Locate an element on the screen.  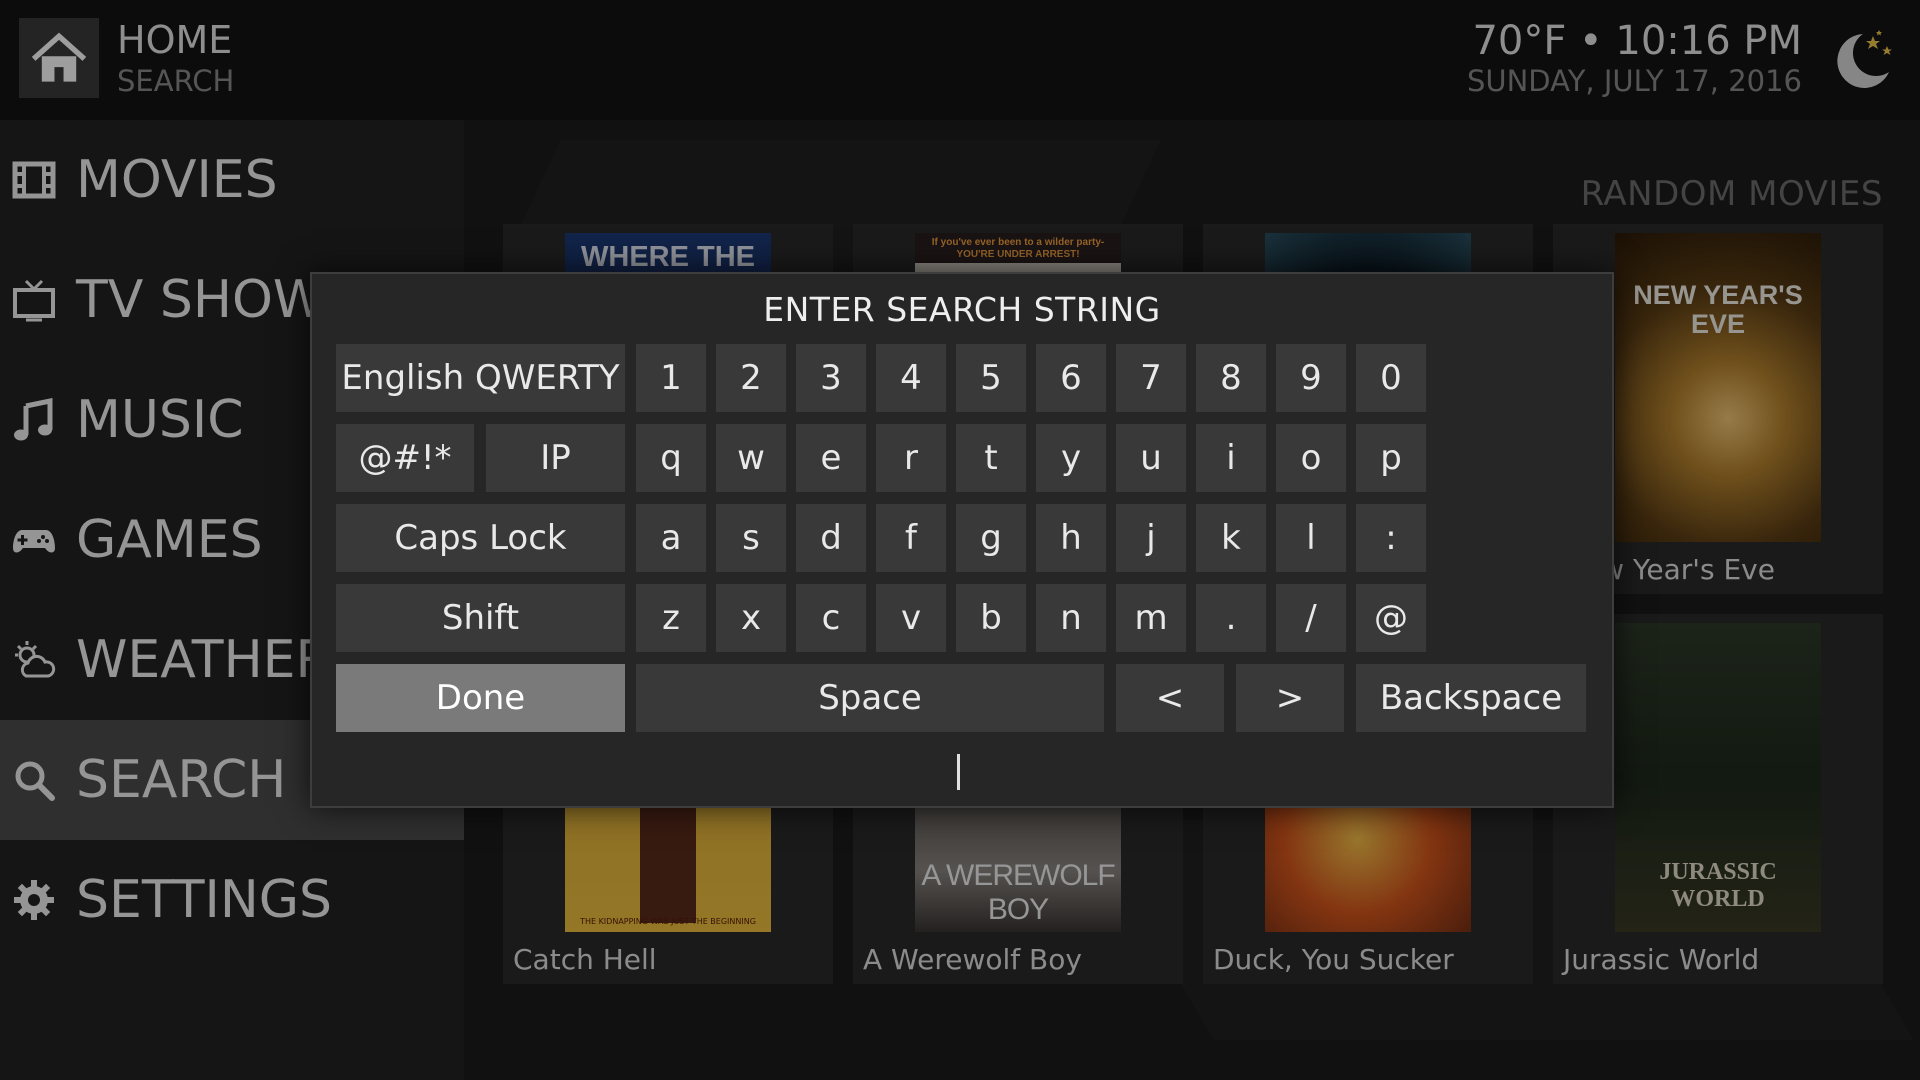
key-1: 1 is located at coordinates (671, 378).